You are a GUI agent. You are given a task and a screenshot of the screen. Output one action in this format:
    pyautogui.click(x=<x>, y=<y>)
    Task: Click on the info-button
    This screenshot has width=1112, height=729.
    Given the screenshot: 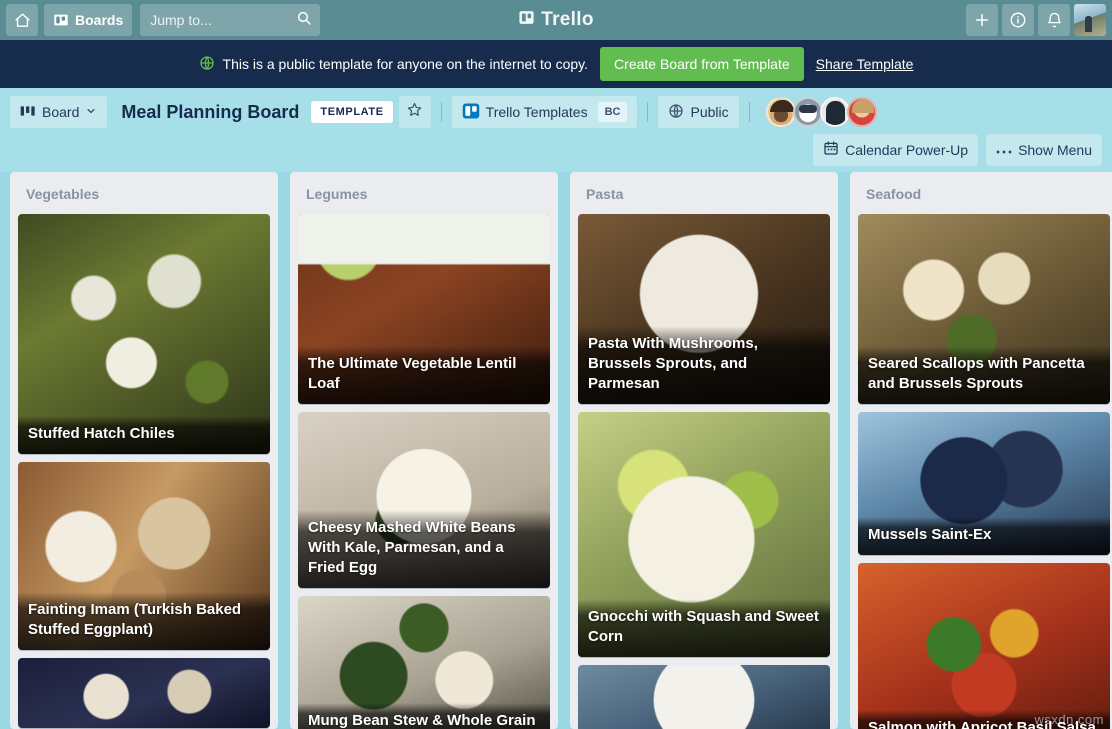 What is the action you would take?
    pyautogui.click(x=1018, y=20)
    